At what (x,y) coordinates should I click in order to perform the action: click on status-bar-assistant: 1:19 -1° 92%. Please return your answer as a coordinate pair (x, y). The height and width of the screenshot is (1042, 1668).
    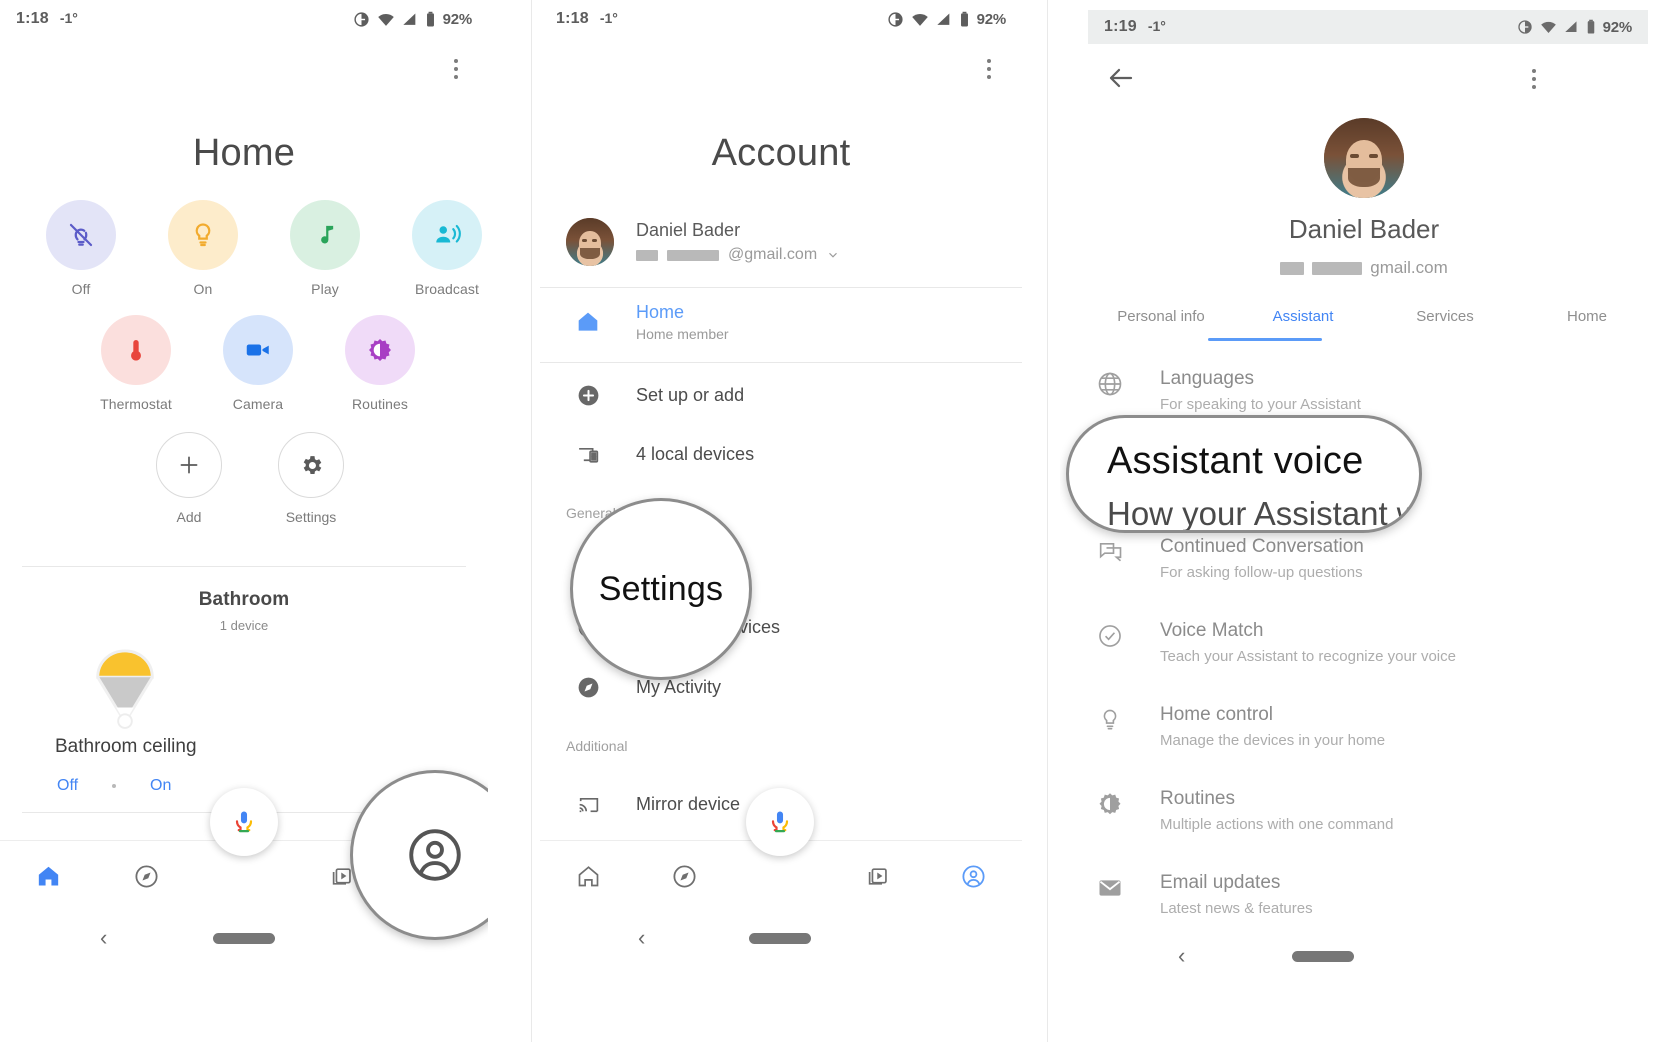
    Looking at the image, I should click on (1368, 27).